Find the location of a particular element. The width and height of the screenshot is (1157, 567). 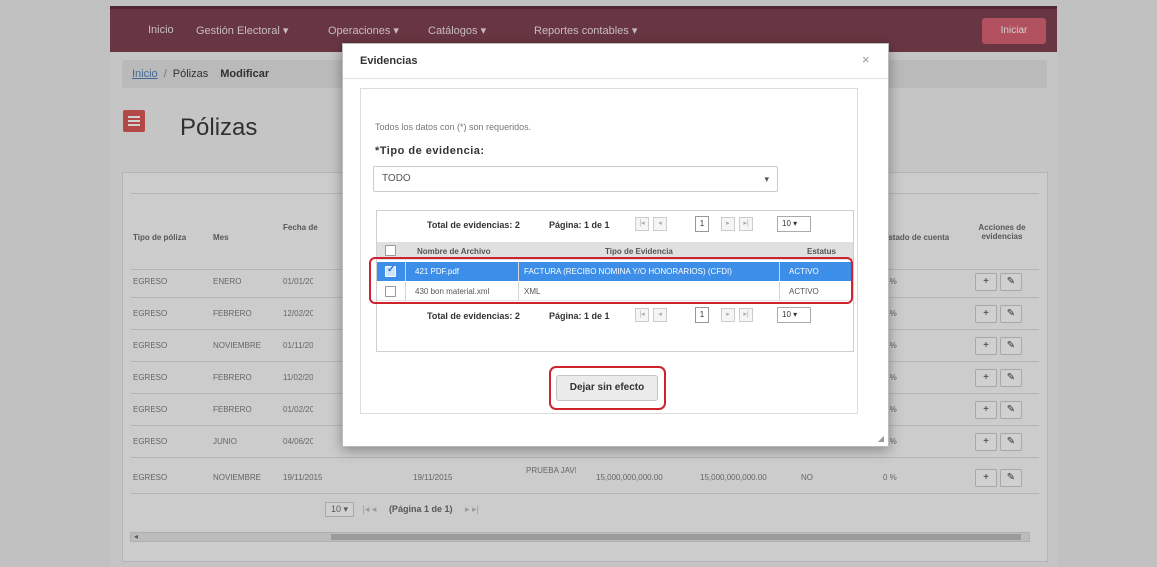

close-icon: × is located at coordinates (866, 59).